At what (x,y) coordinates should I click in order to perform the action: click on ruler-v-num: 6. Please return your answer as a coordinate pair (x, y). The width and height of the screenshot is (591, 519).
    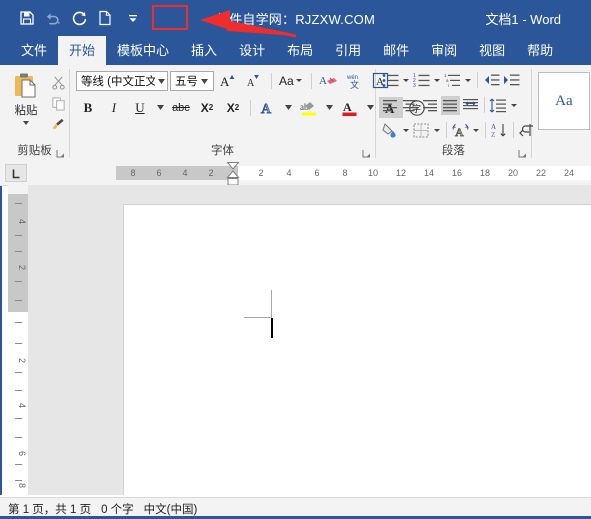
    Looking at the image, I should click on (22, 454).